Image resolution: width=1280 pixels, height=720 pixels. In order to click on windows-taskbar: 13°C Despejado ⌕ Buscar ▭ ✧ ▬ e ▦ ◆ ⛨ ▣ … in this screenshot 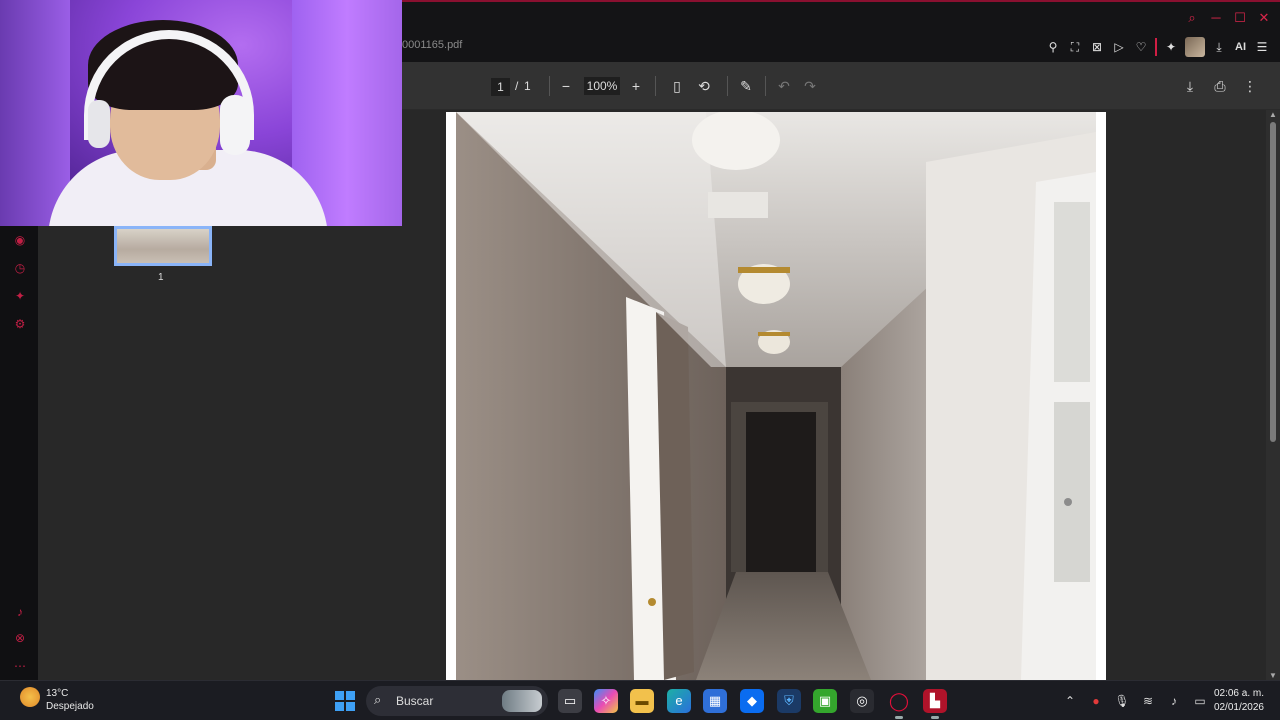, I will do `click(640, 700)`.